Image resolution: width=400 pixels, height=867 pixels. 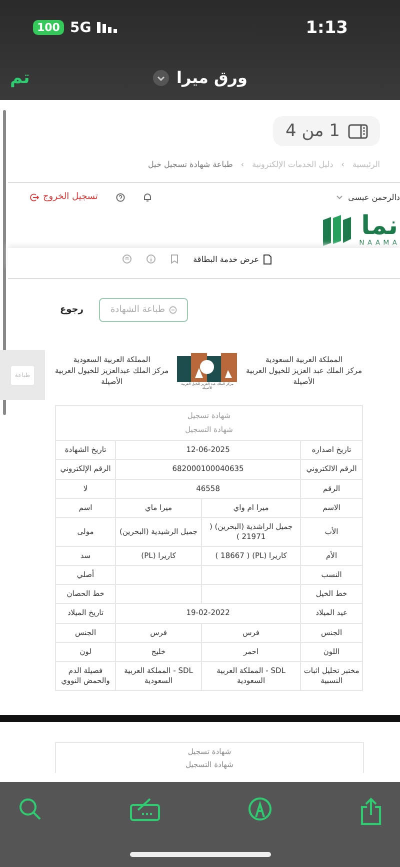 I want to click on network-type: 5G, so click(x=81, y=28).